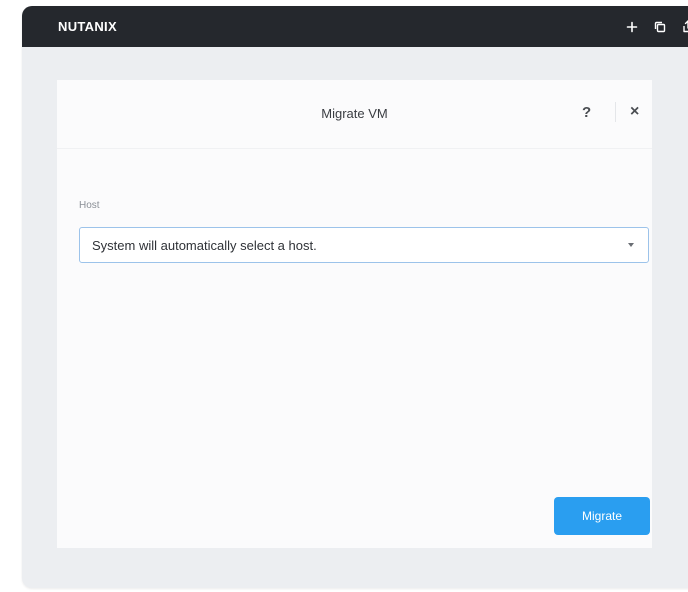  I want to click on header-divider, so click(615, 112).